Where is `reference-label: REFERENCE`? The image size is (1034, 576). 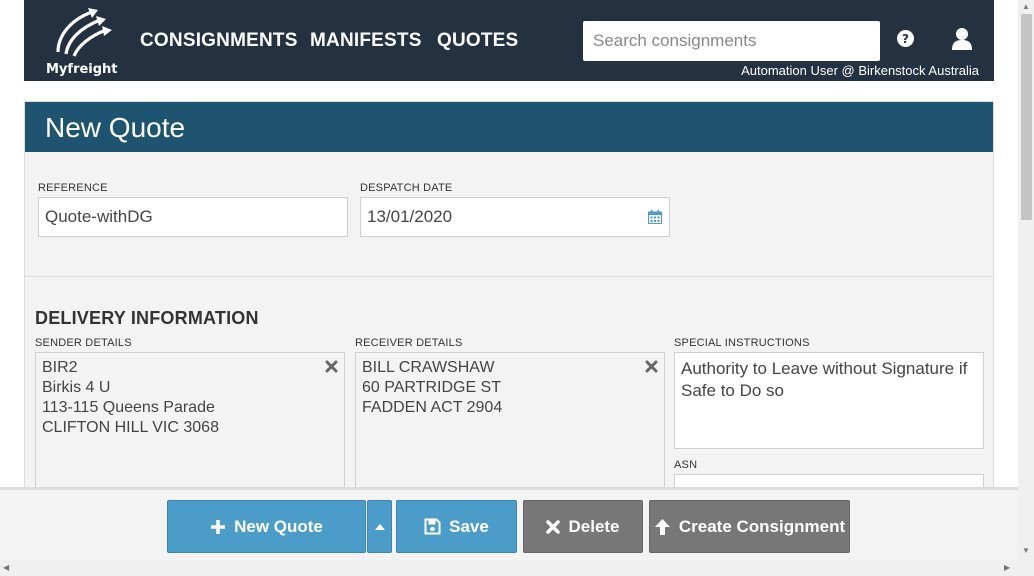
reference-label: REFERENCE is located at coordinates (73, 188).